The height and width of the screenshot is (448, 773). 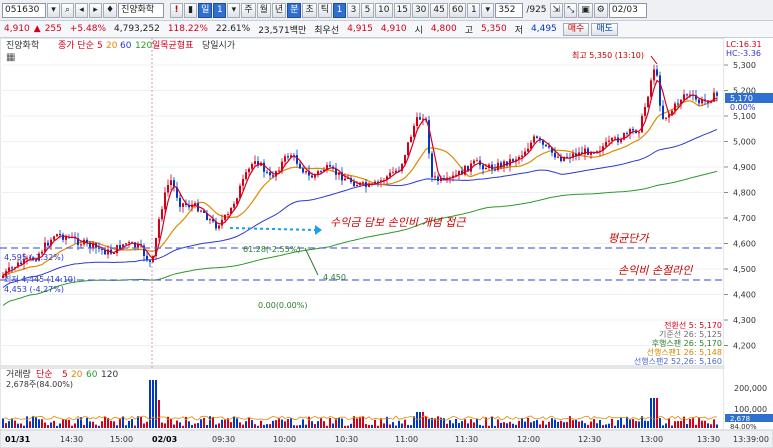 I want to click on chart-type-icon: ▮, so click(x=191, y=10).